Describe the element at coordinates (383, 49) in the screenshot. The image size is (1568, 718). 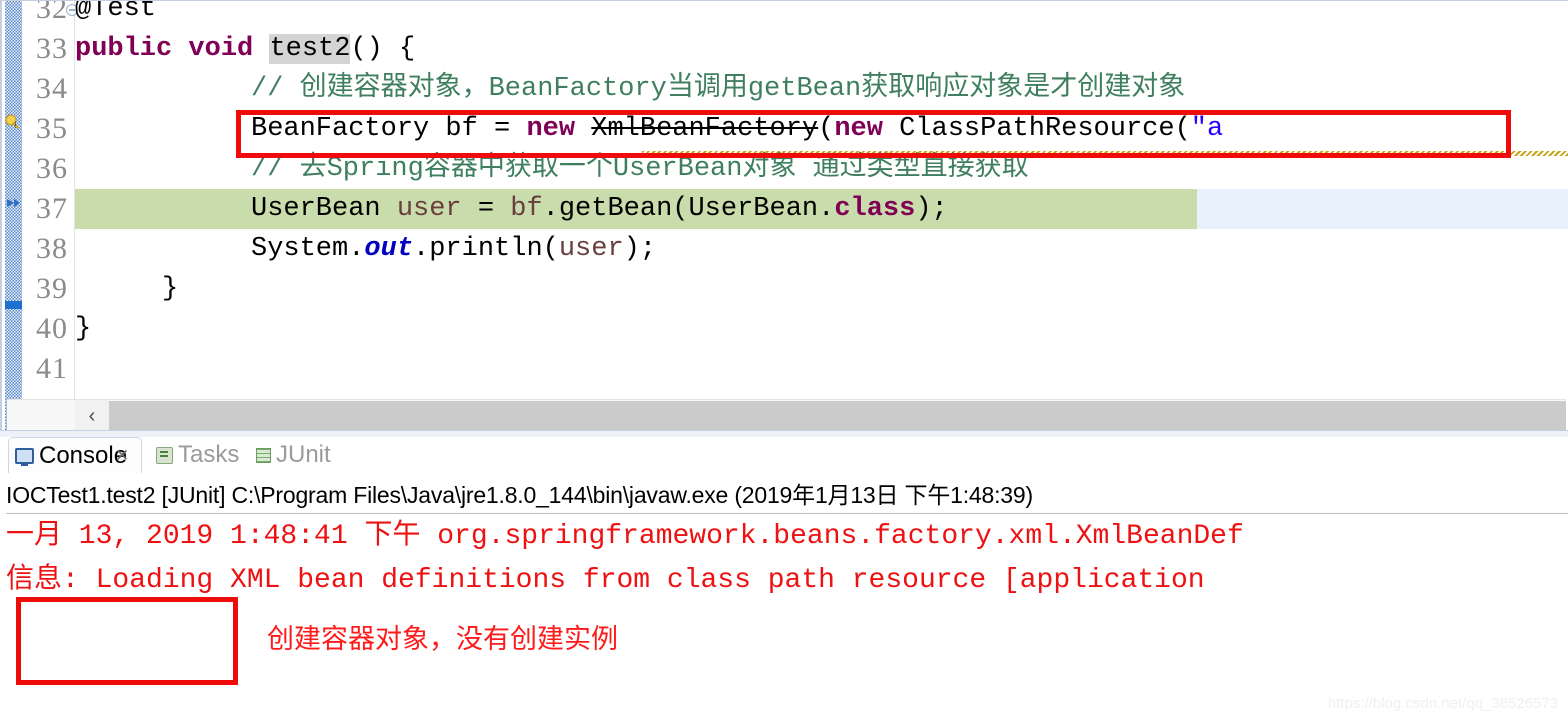
I see `method-signature-tail: () {` at that location.